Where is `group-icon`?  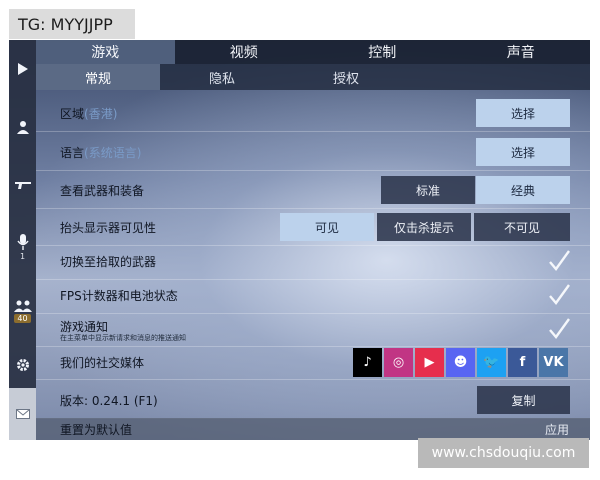
group-icon is located at coordinates (22, 306).